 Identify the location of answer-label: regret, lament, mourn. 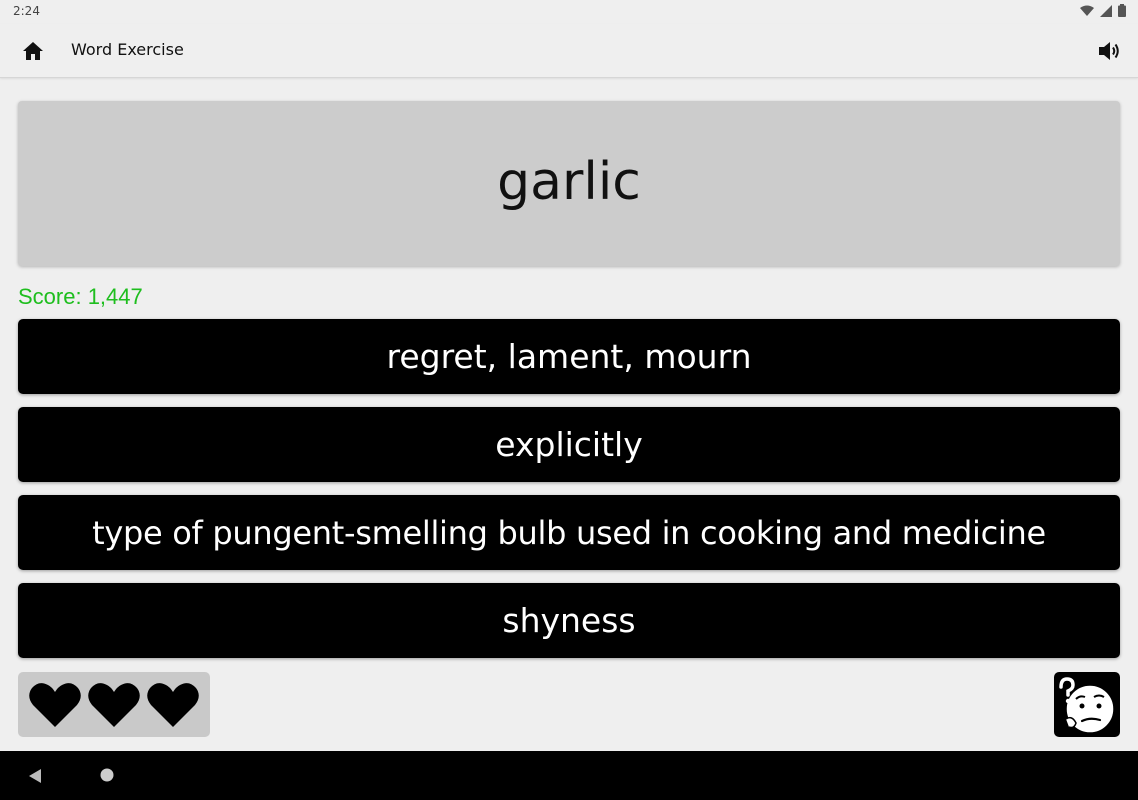
(569, 356).